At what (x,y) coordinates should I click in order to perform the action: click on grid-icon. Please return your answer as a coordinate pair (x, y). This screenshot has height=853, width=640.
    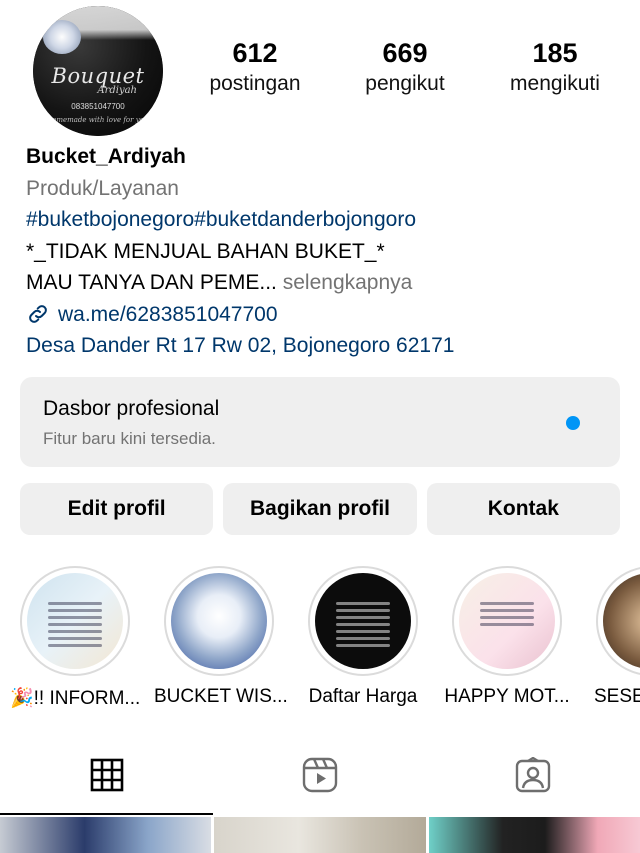
    Looking at the image, I should click on (106, 775).